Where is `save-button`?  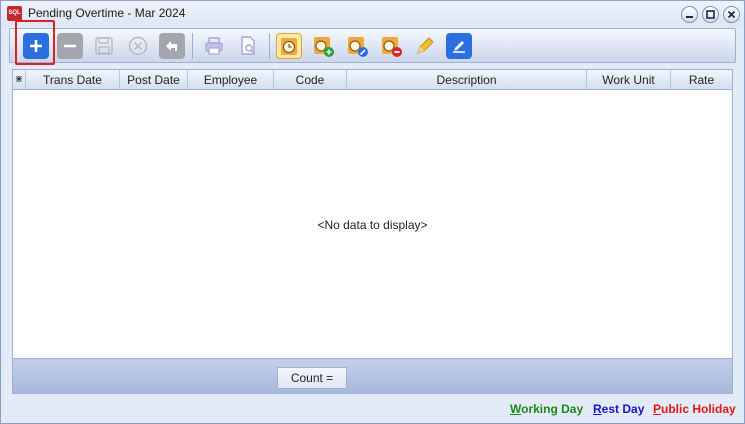
save-button is located at coordinates (104, 46).